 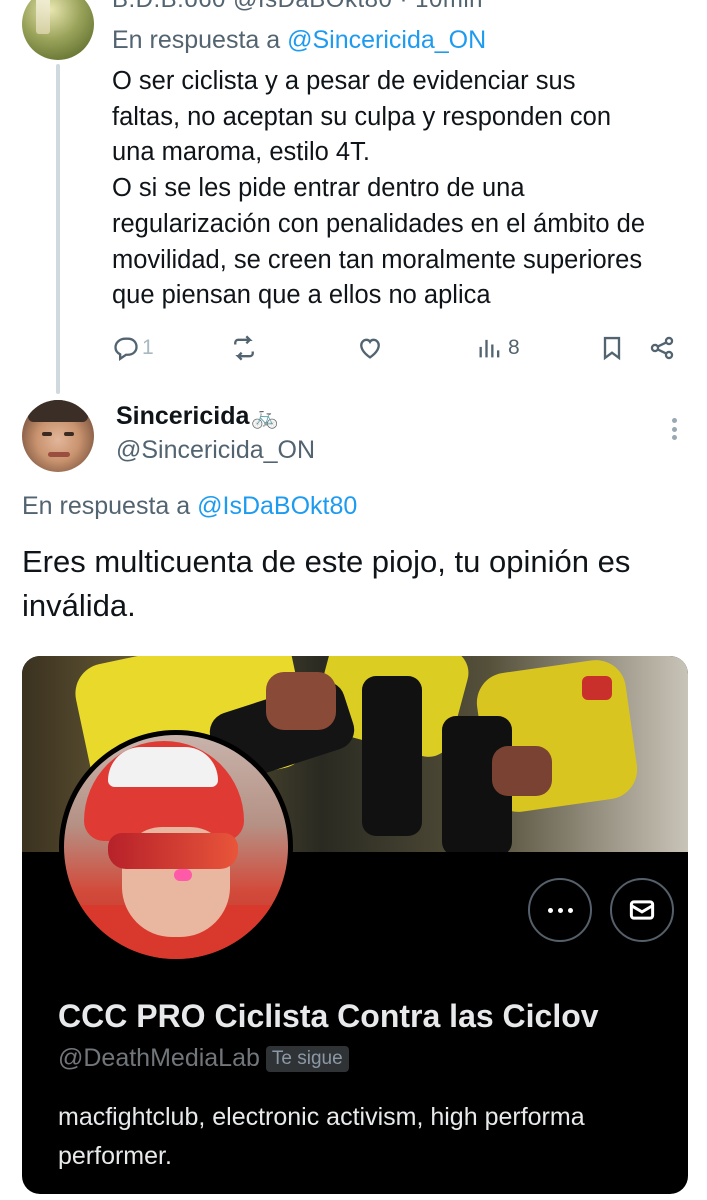 I want to click on profile-name: CCC PRO Ciclista Contra las Ciclov, so click(x=328, y=1016).